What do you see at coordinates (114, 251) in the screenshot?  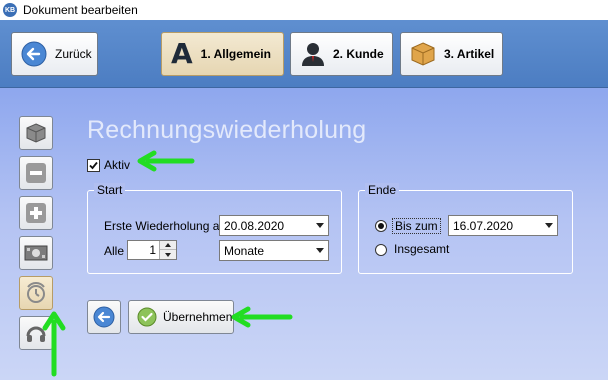 I see `alle-label: Alle` at bounding box center [114, 251].